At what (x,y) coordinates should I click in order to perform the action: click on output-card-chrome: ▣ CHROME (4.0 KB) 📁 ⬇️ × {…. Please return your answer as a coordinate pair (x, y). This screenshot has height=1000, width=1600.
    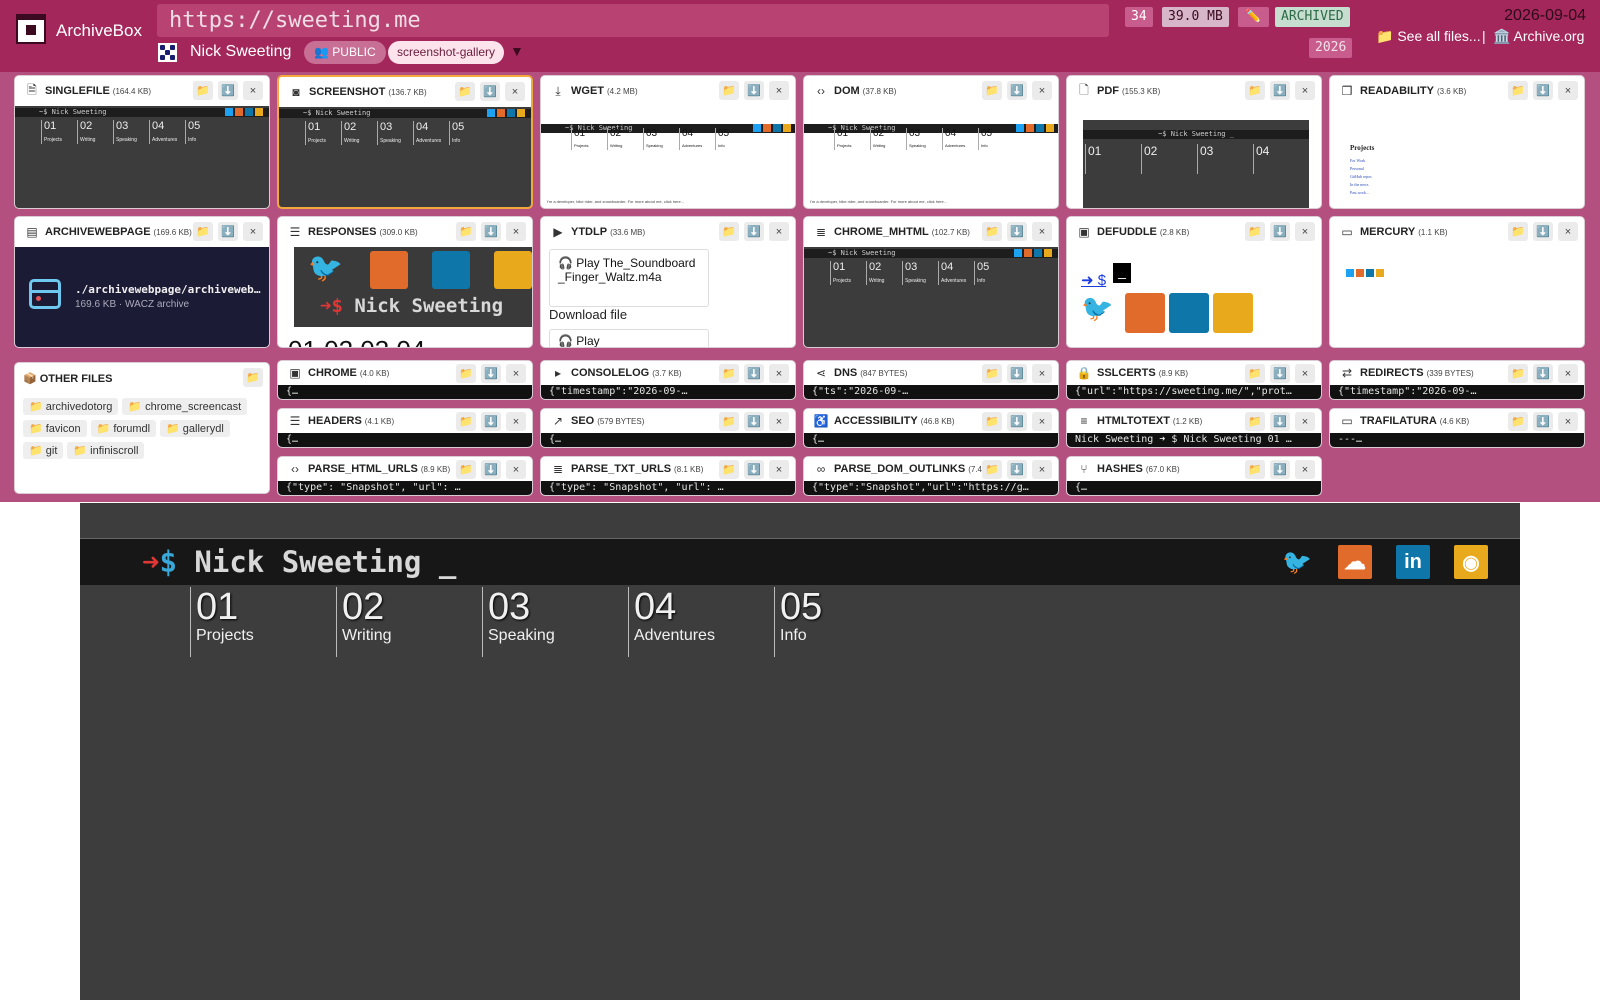
    Looking at the image, I should click on (405, 380).